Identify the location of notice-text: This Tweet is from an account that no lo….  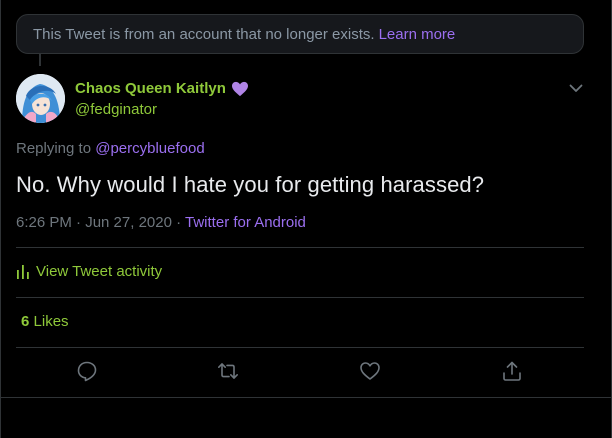
(204, 34).